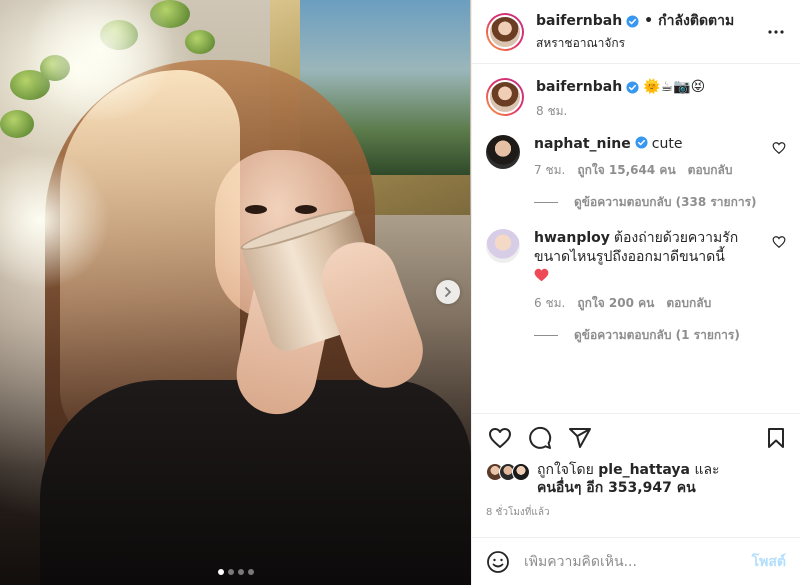 This screenshot has width=800, height=585. I want to click on emoji-icon, so click(498, 562).